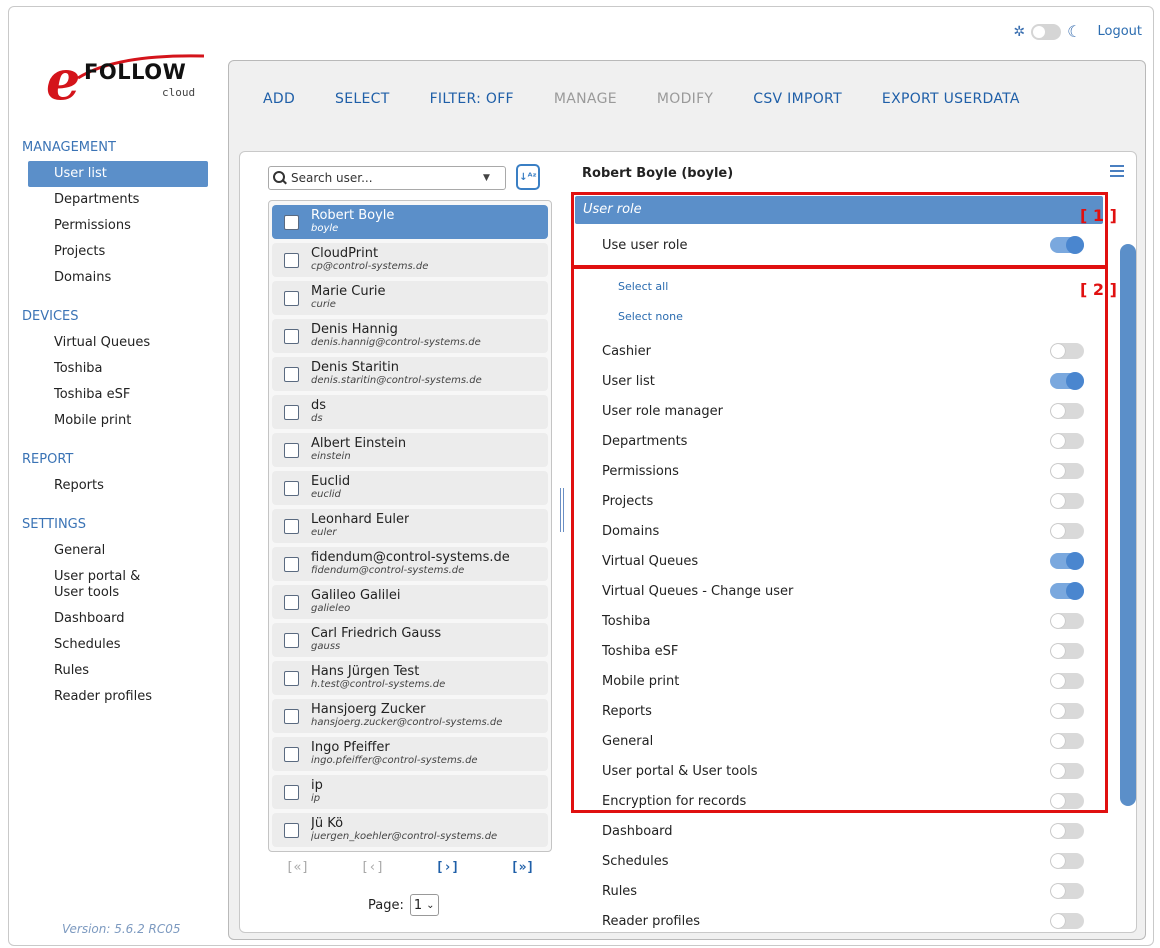 This screenshot has height=948, width=1160. What do you see at coordinates (410, 298) in the screenshot?
I see `user-row: Marie Curie curie` at bounding box center [410, 298].